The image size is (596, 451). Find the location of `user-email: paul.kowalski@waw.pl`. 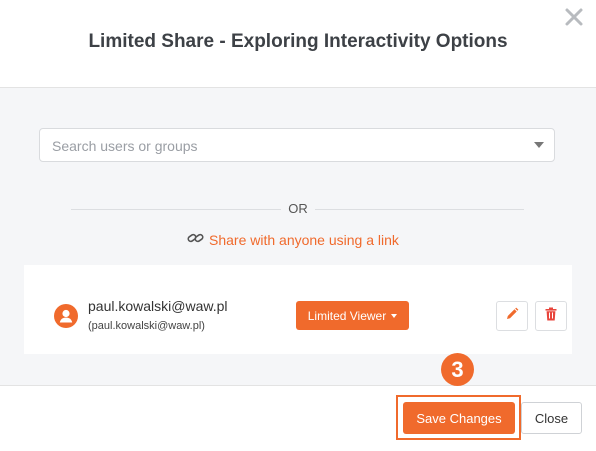

user-email: paul.kowalski@waw.pl is located at coordinates (158, 306).